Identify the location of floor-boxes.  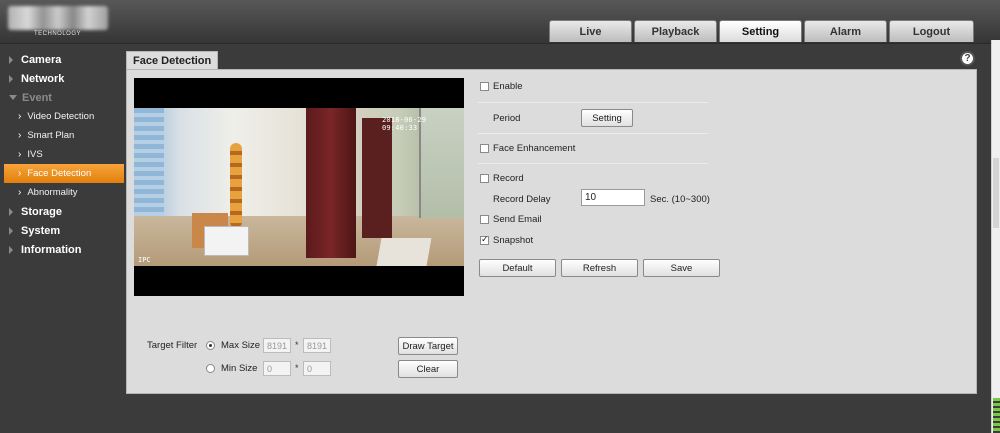
(404, 252).